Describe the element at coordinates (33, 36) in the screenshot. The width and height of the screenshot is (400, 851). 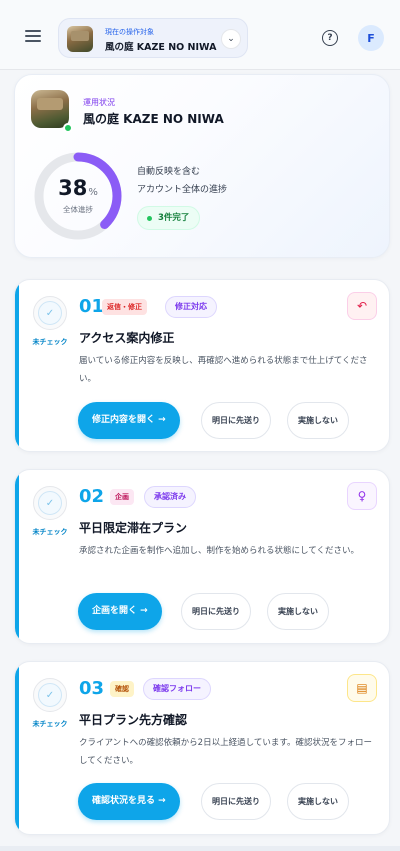
I see `menu-icon` at that location.